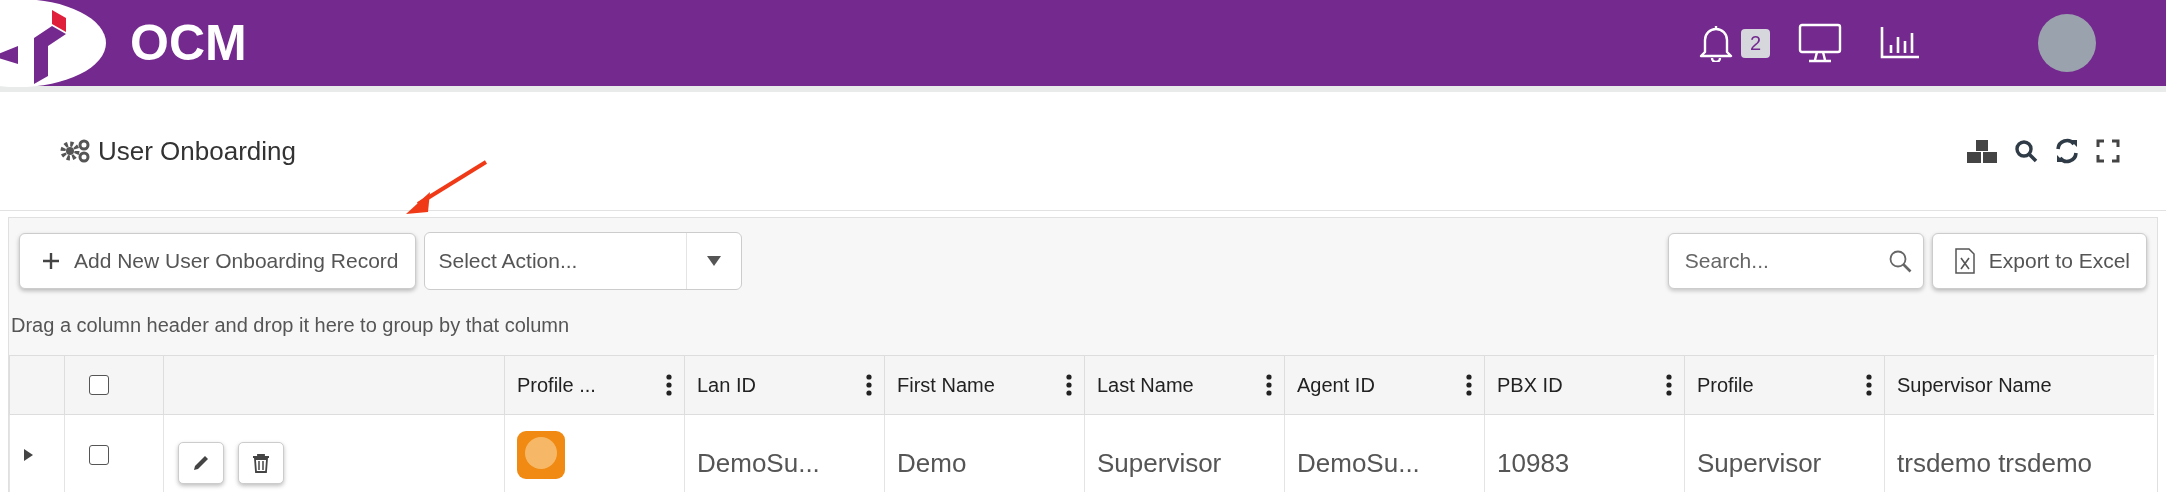 The image size is (2166, 492). Describe the element at coordinates (1820, 43) in the screenshot. I see `monitor-icon` at that location.